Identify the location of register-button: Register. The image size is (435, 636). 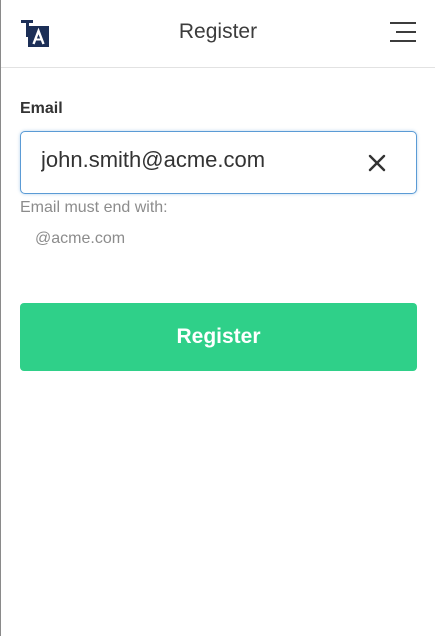
(218, 337).